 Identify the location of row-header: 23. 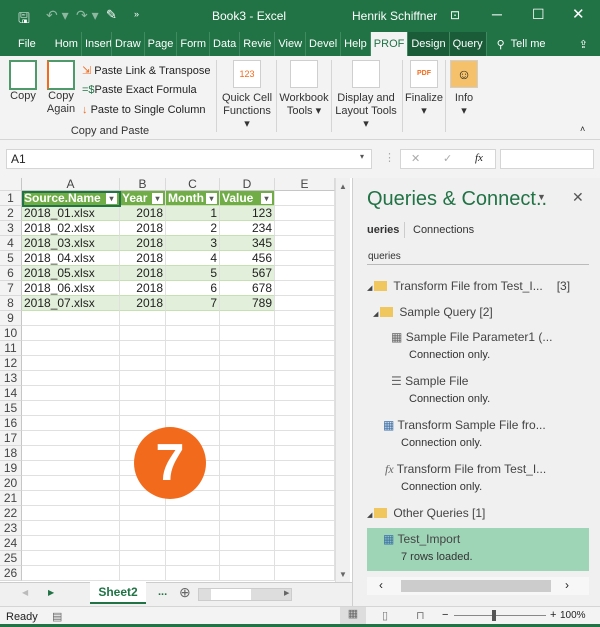
(11, 528).